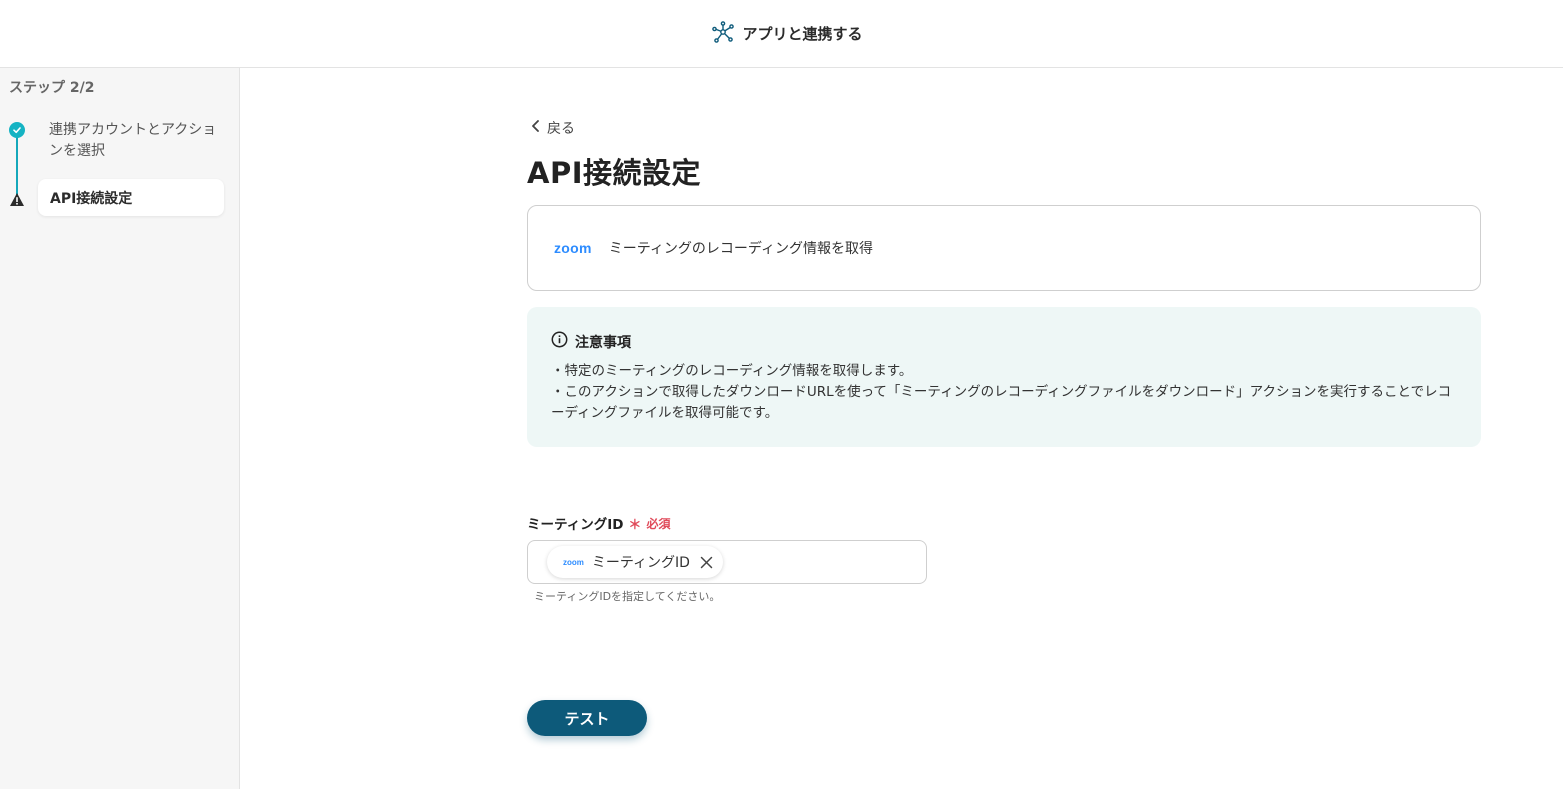 The height and width of the screenshot is (789, 1563). Describe the element at coordinates (561, 129) in the screenshot. I see `back-label: 戻る` at that location.